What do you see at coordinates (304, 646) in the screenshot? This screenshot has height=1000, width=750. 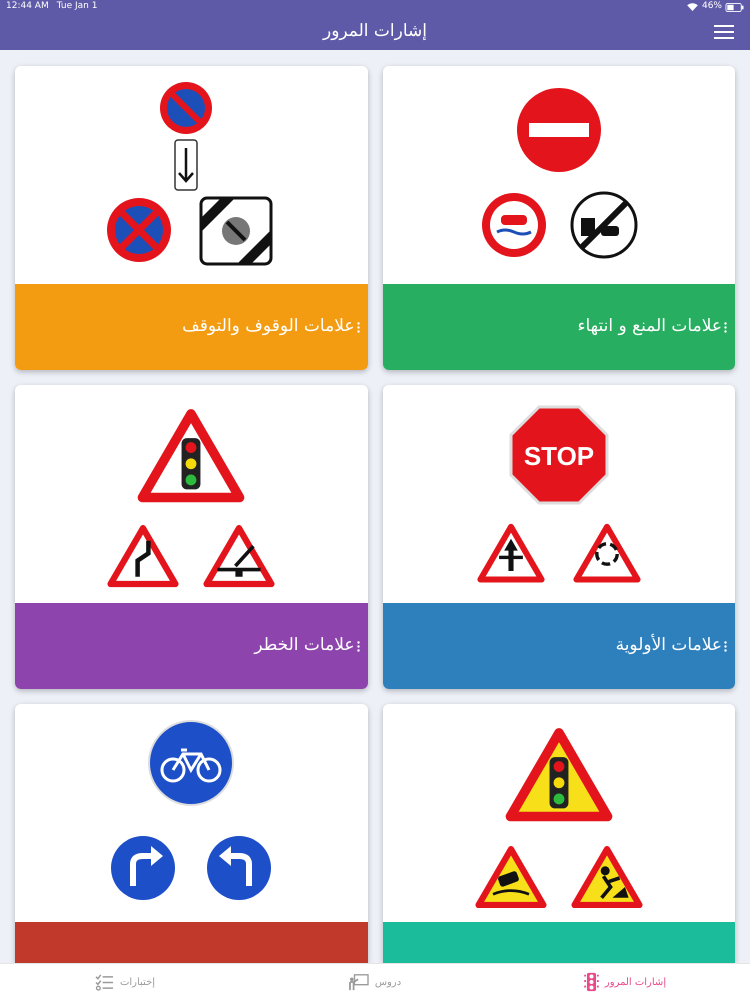 I see `card-title: علامات الخطر` at bounding box center [304, 646].